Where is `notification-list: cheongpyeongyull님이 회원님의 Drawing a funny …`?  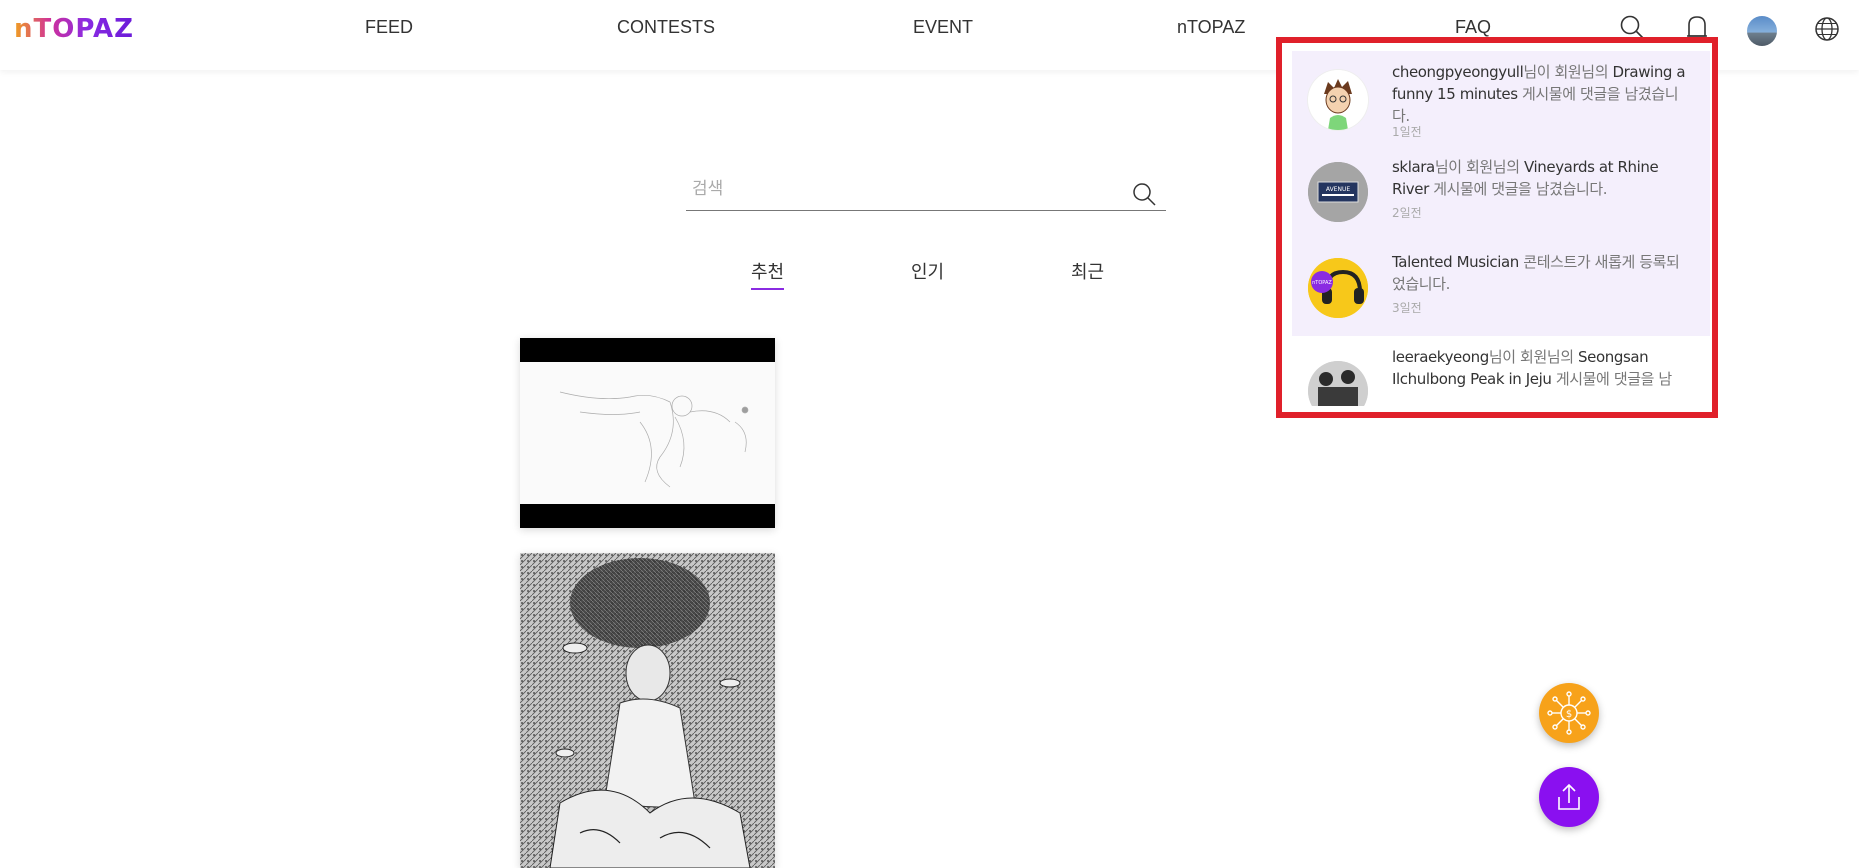
notification-list: cheongpyeongyull님이 회원님의 Drawing a funny … is located at coordinates (1501, 228).